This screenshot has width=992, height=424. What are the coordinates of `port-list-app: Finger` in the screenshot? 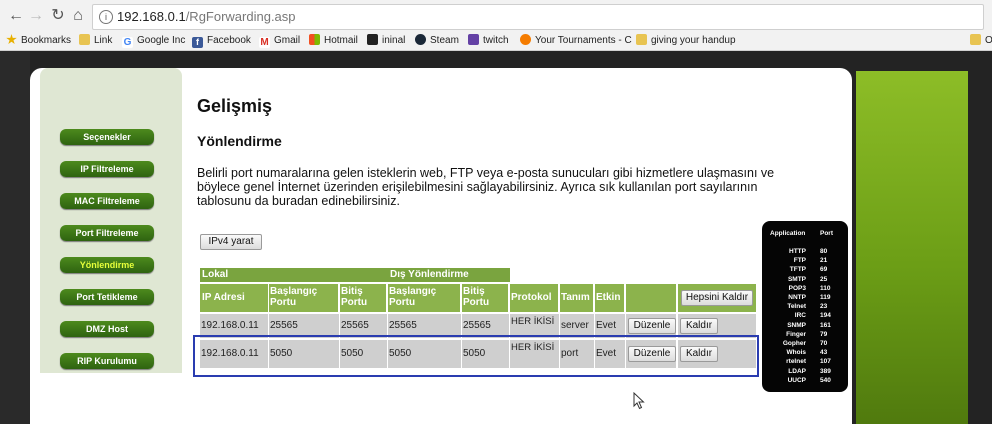 It's located at (796, 334).